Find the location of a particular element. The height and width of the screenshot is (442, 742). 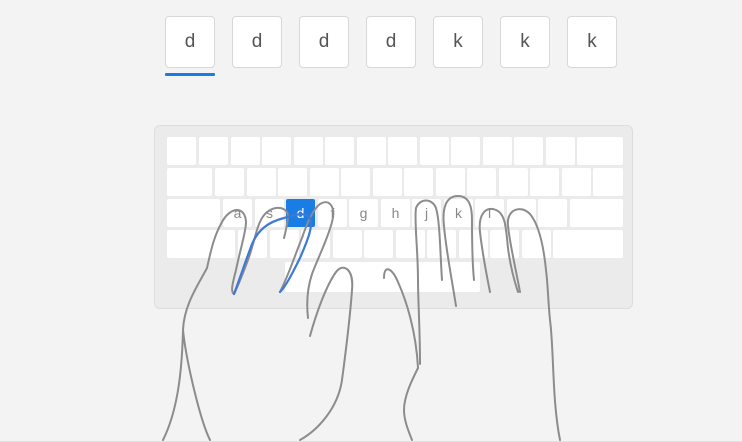

backspace-key is located at coordinates (600, 151).